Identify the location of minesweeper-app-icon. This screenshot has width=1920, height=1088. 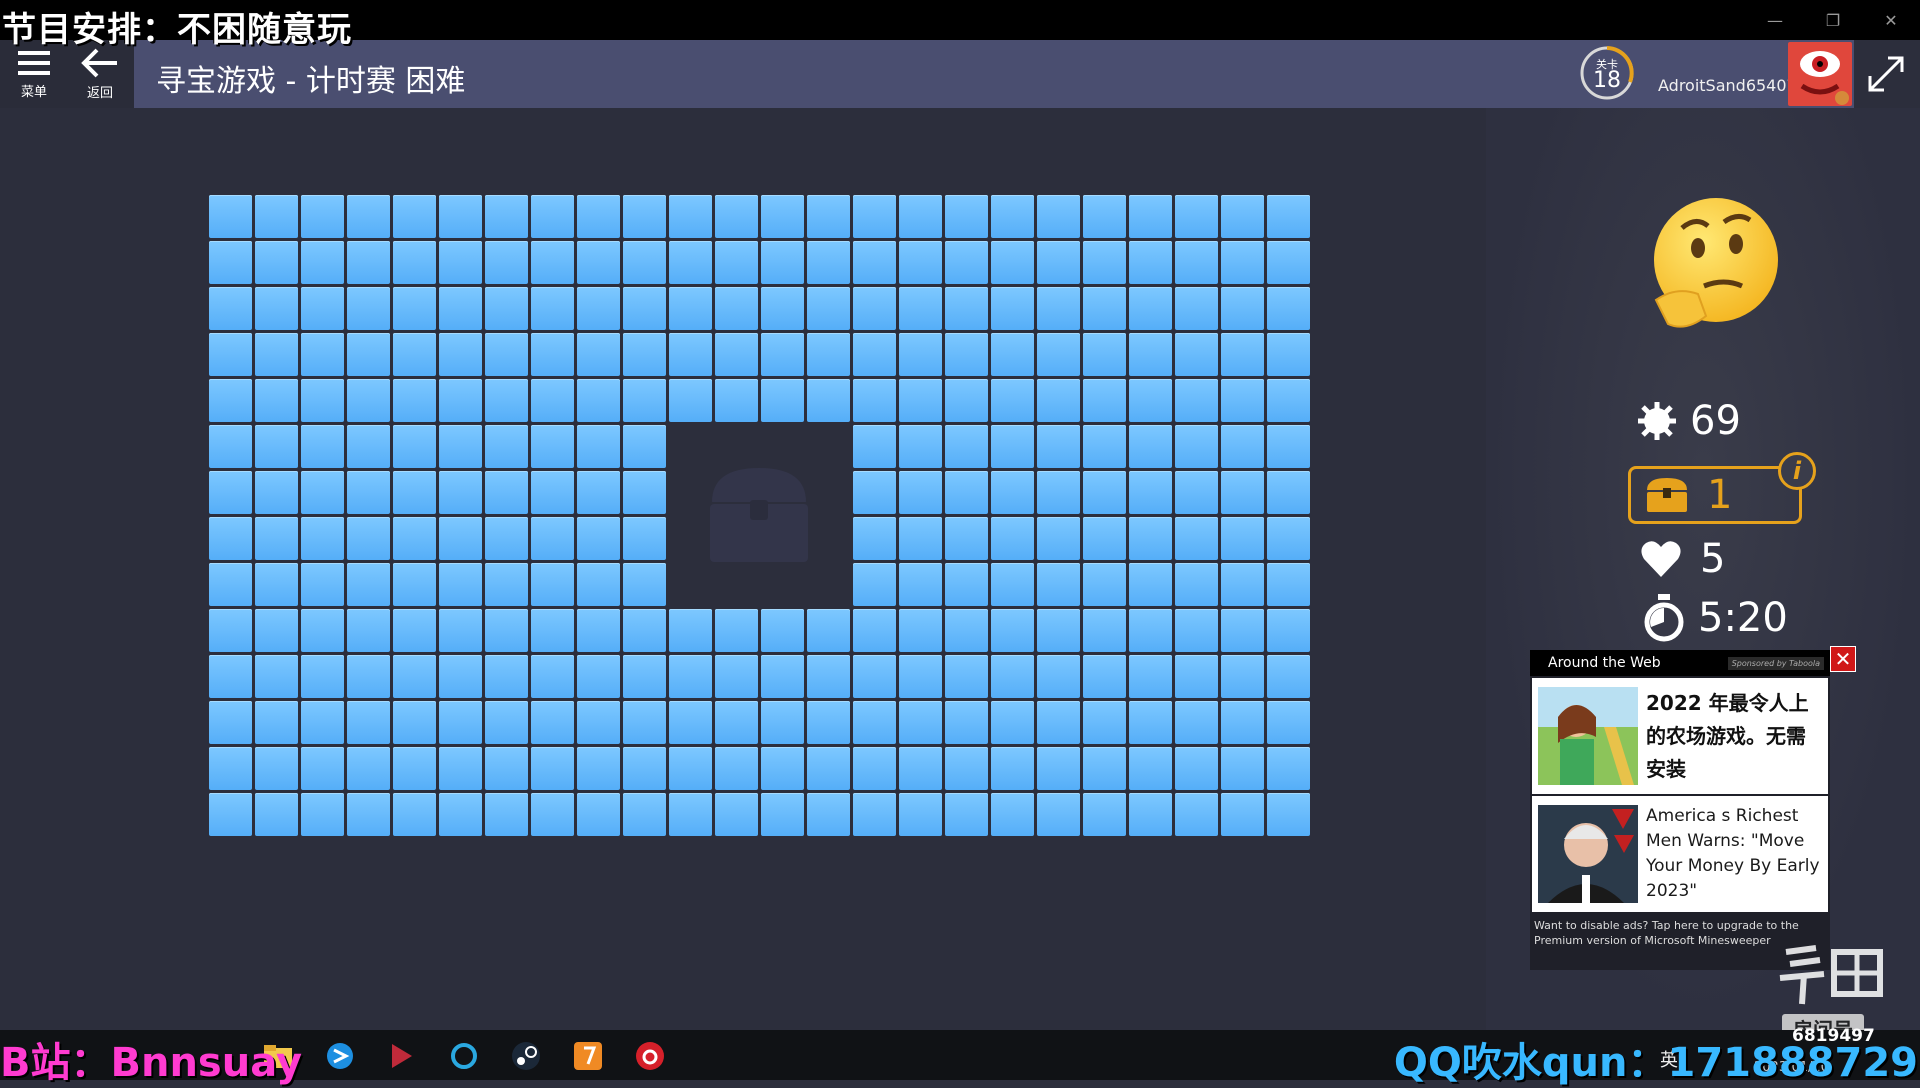
(588, 1056).